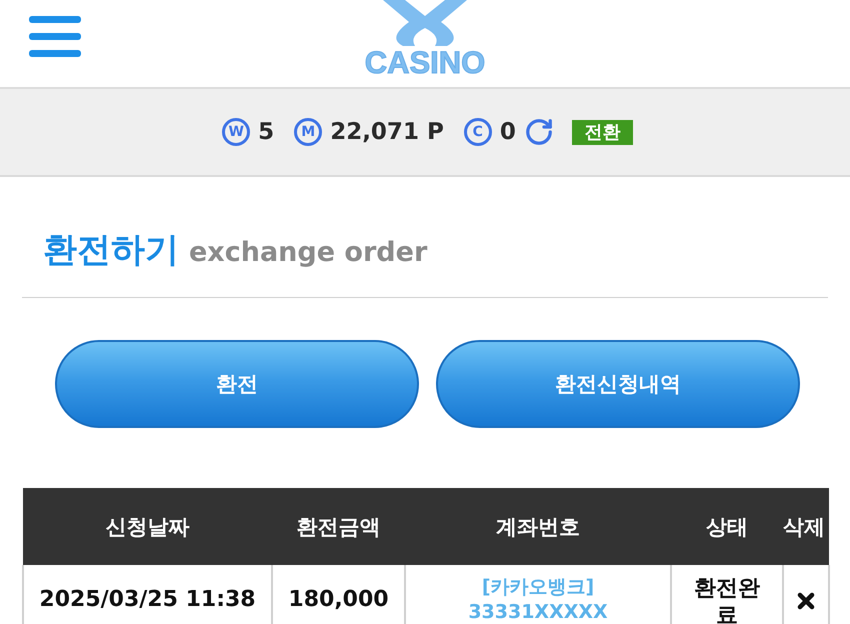 The height and width of the screenshot is (624, 850). I want to click on coin-badge: M, so click(308, 132).